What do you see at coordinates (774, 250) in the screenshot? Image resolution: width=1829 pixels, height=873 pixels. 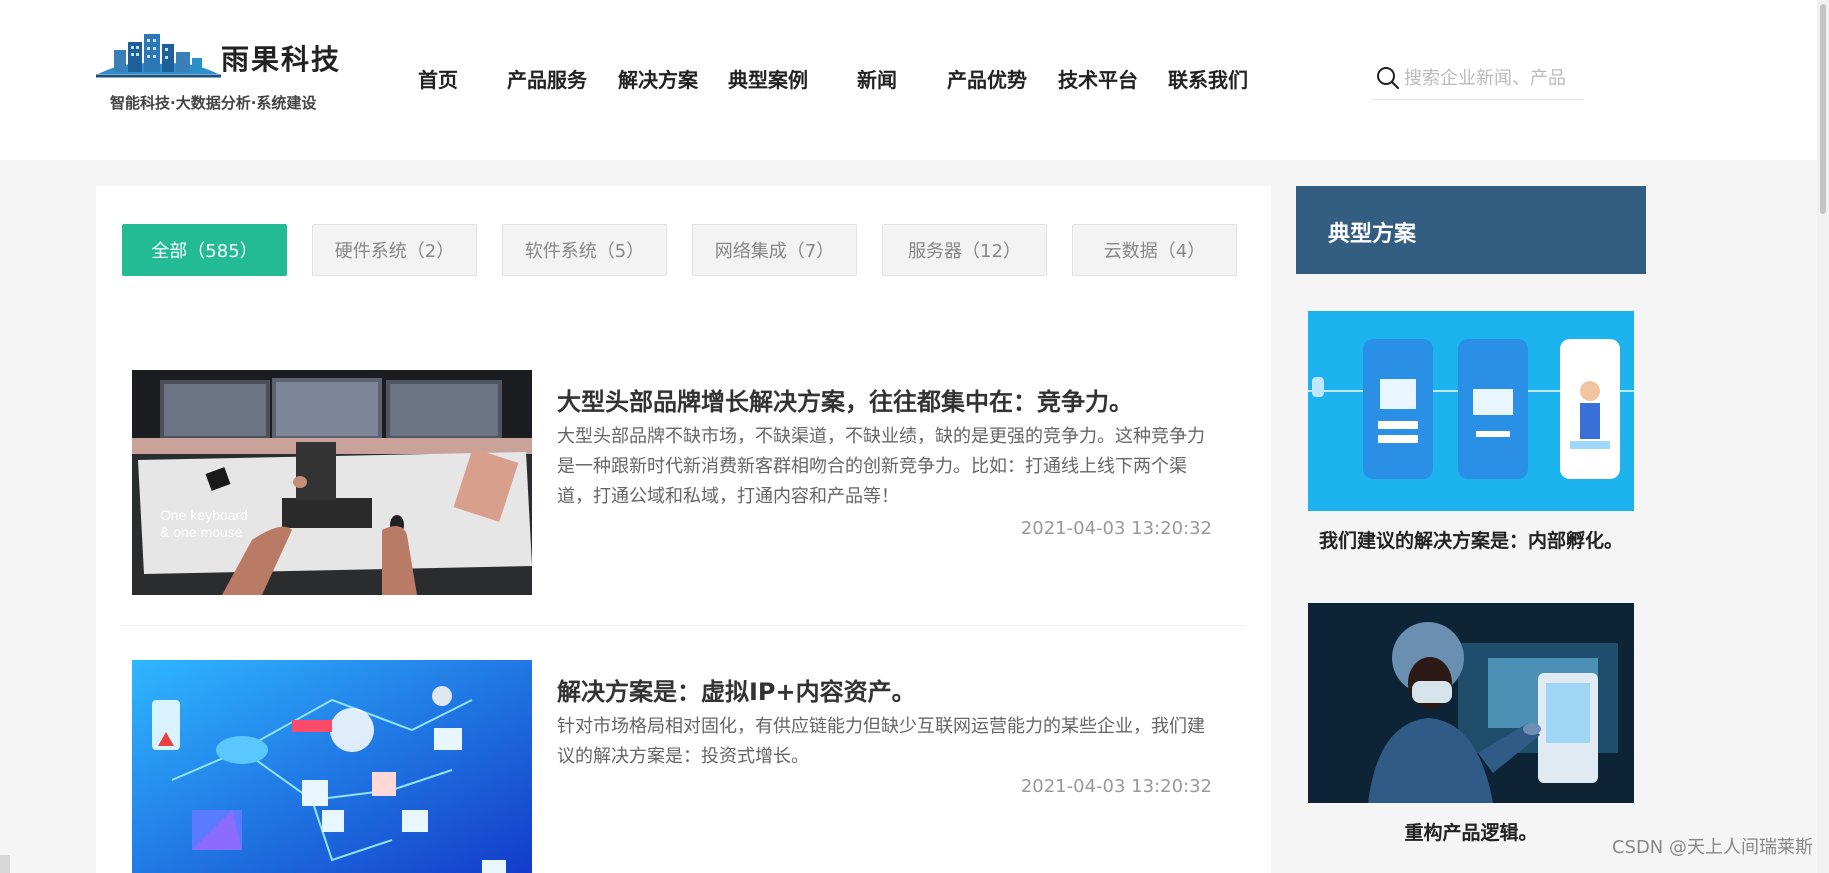 I see `filter-network: 网络集成（7）` at bounding box center [774, 250].